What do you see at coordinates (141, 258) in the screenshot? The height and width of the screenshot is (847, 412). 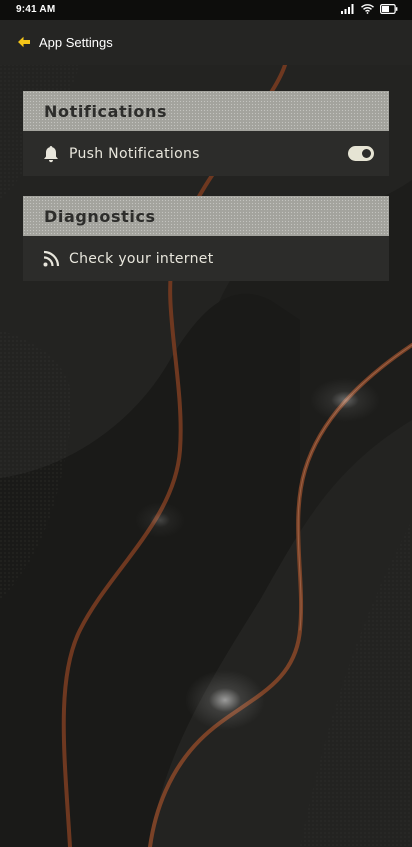 I see `check-internet-label: Check your internet` at bounding box center [141, 258].